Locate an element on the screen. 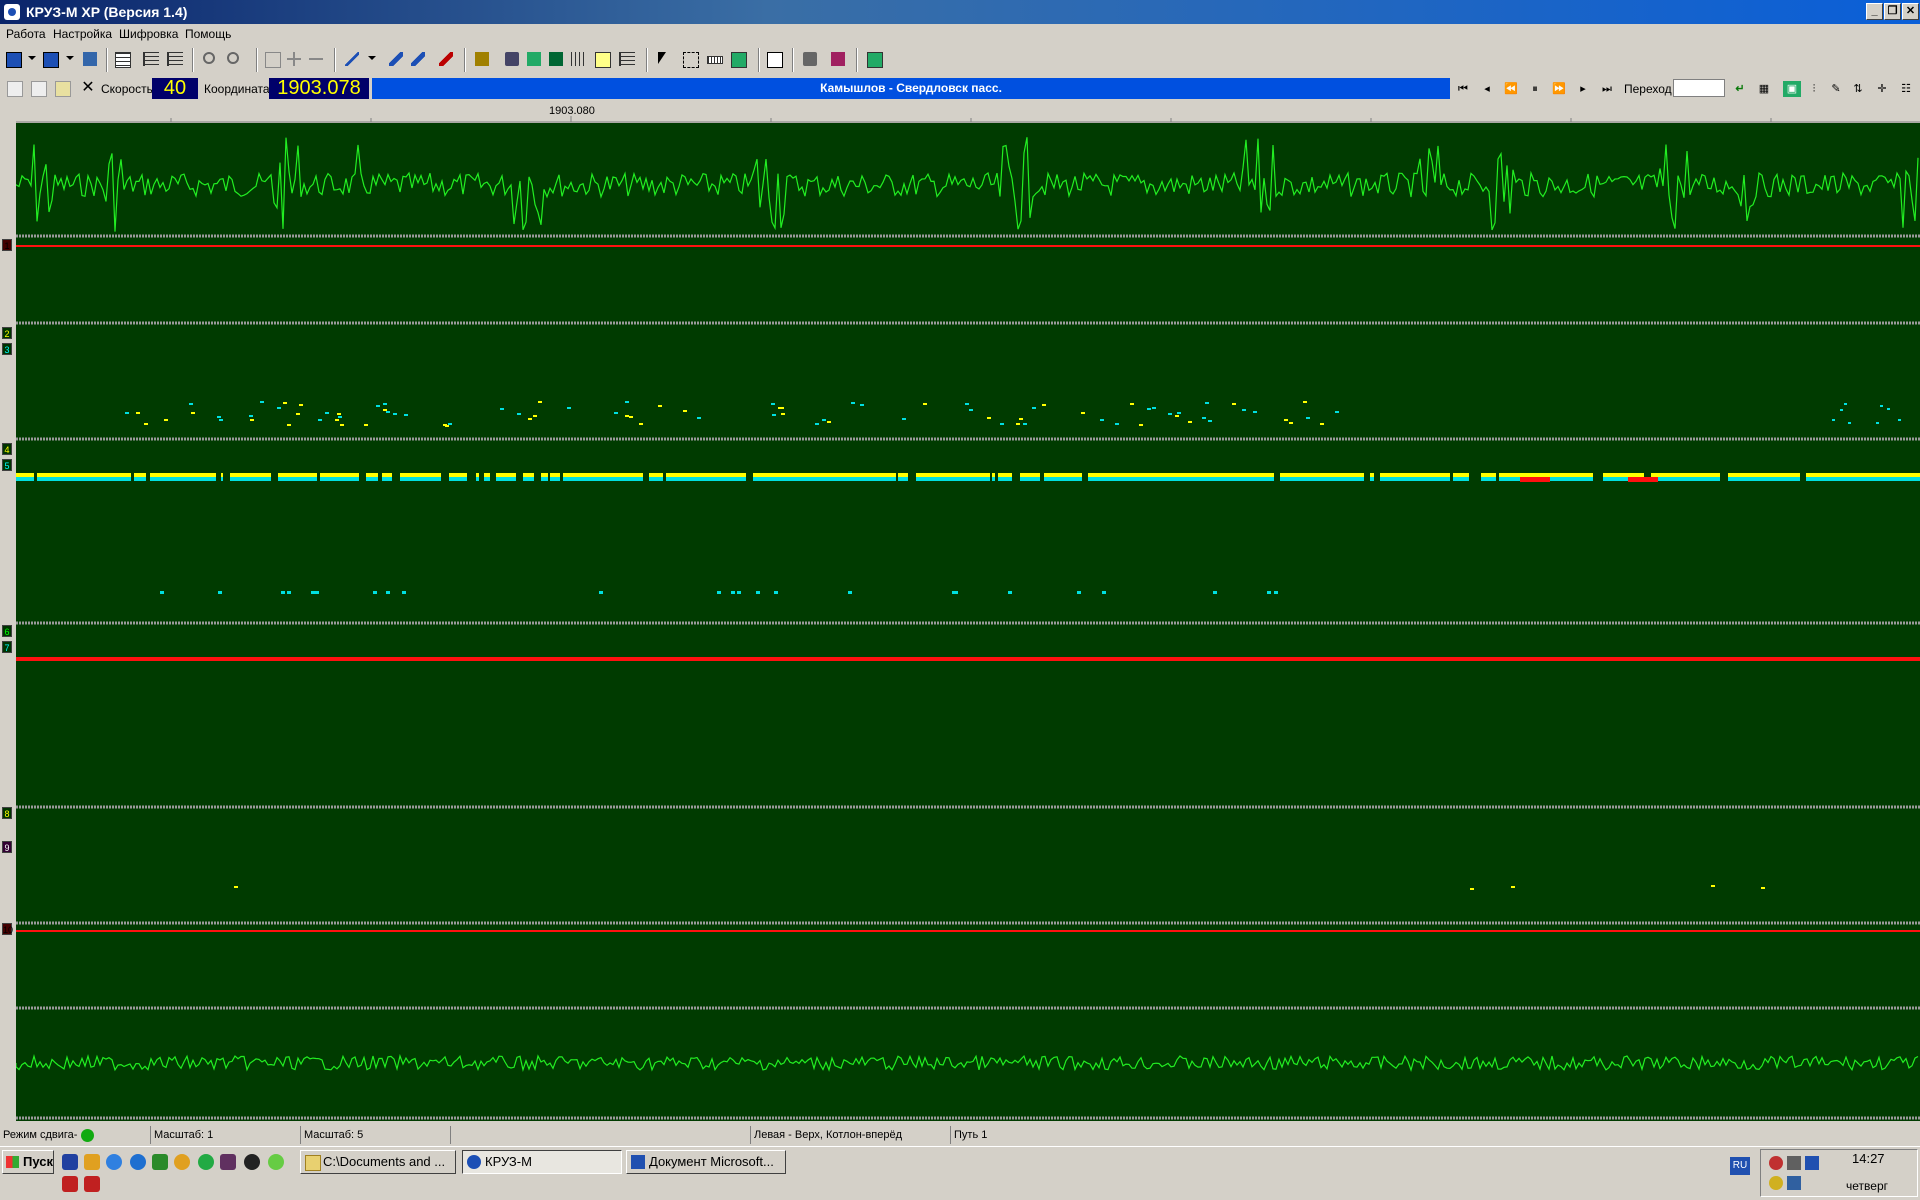 The image size is (1920, 1200). pdf-icon is located at coordinates (92, 1184).